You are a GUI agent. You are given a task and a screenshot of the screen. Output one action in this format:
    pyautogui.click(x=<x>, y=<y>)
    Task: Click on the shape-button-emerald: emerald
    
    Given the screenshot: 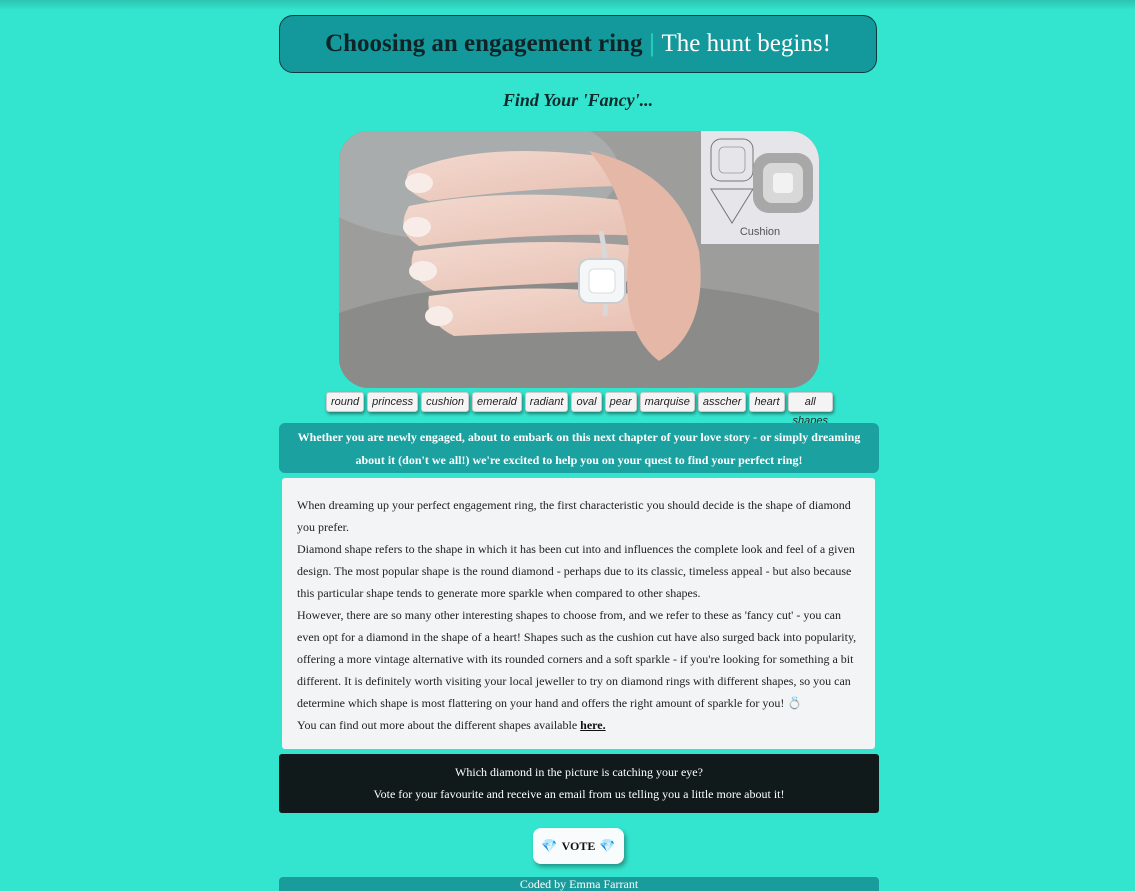 What is the action you would take?
    pyautogui.click(x=497, y=402)
    